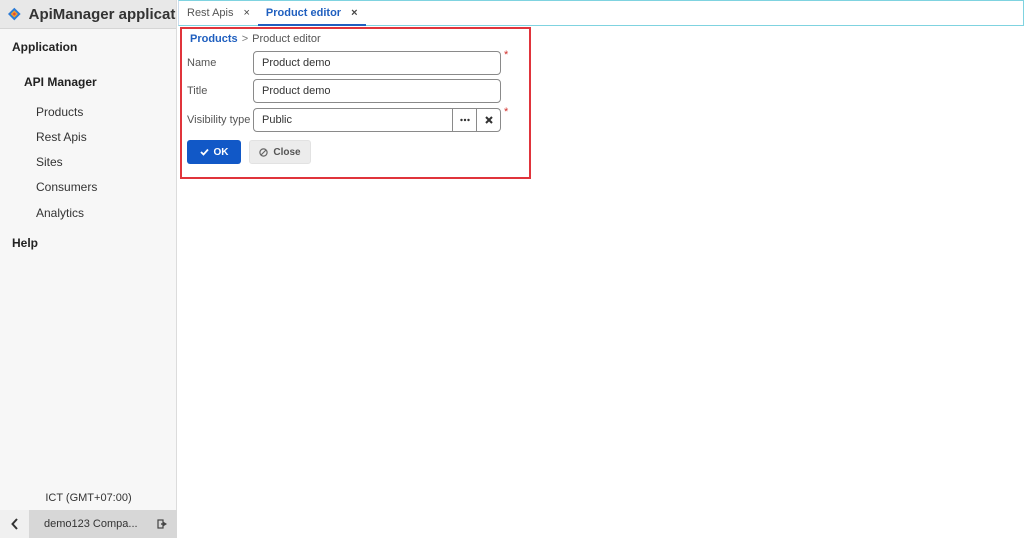 Image resolution: width=1024 pixels, height=538 pixels. Describe the element at coordinates (210, 13) in the screenshot. I see `tab-label: Rest Apis` at that location.